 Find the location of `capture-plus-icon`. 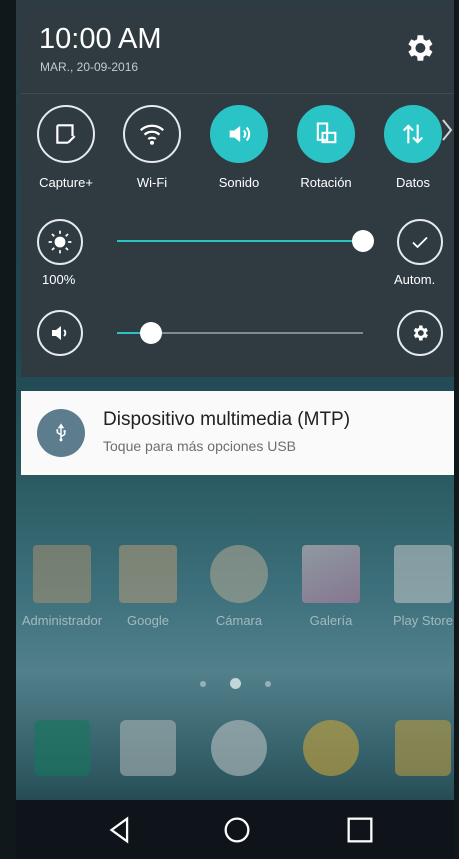

capture-plus-icon is located at coordinates (66, 134).